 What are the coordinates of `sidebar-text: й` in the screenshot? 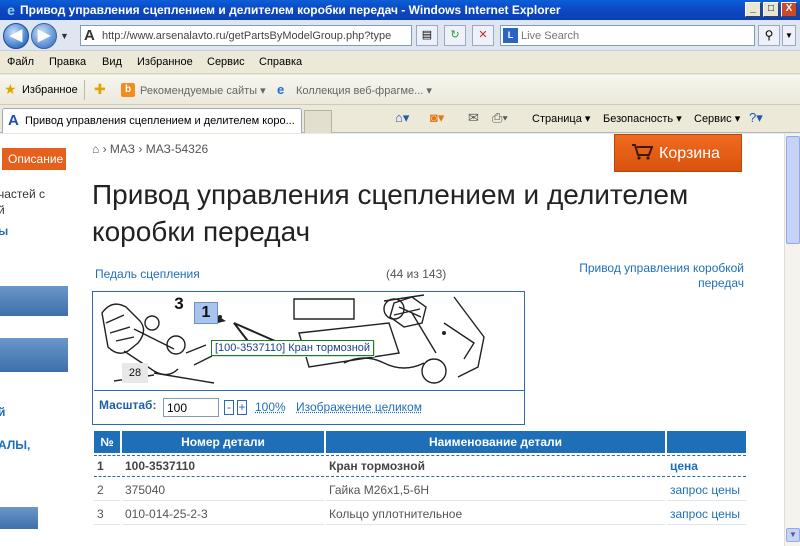 It's located at (2, 210).